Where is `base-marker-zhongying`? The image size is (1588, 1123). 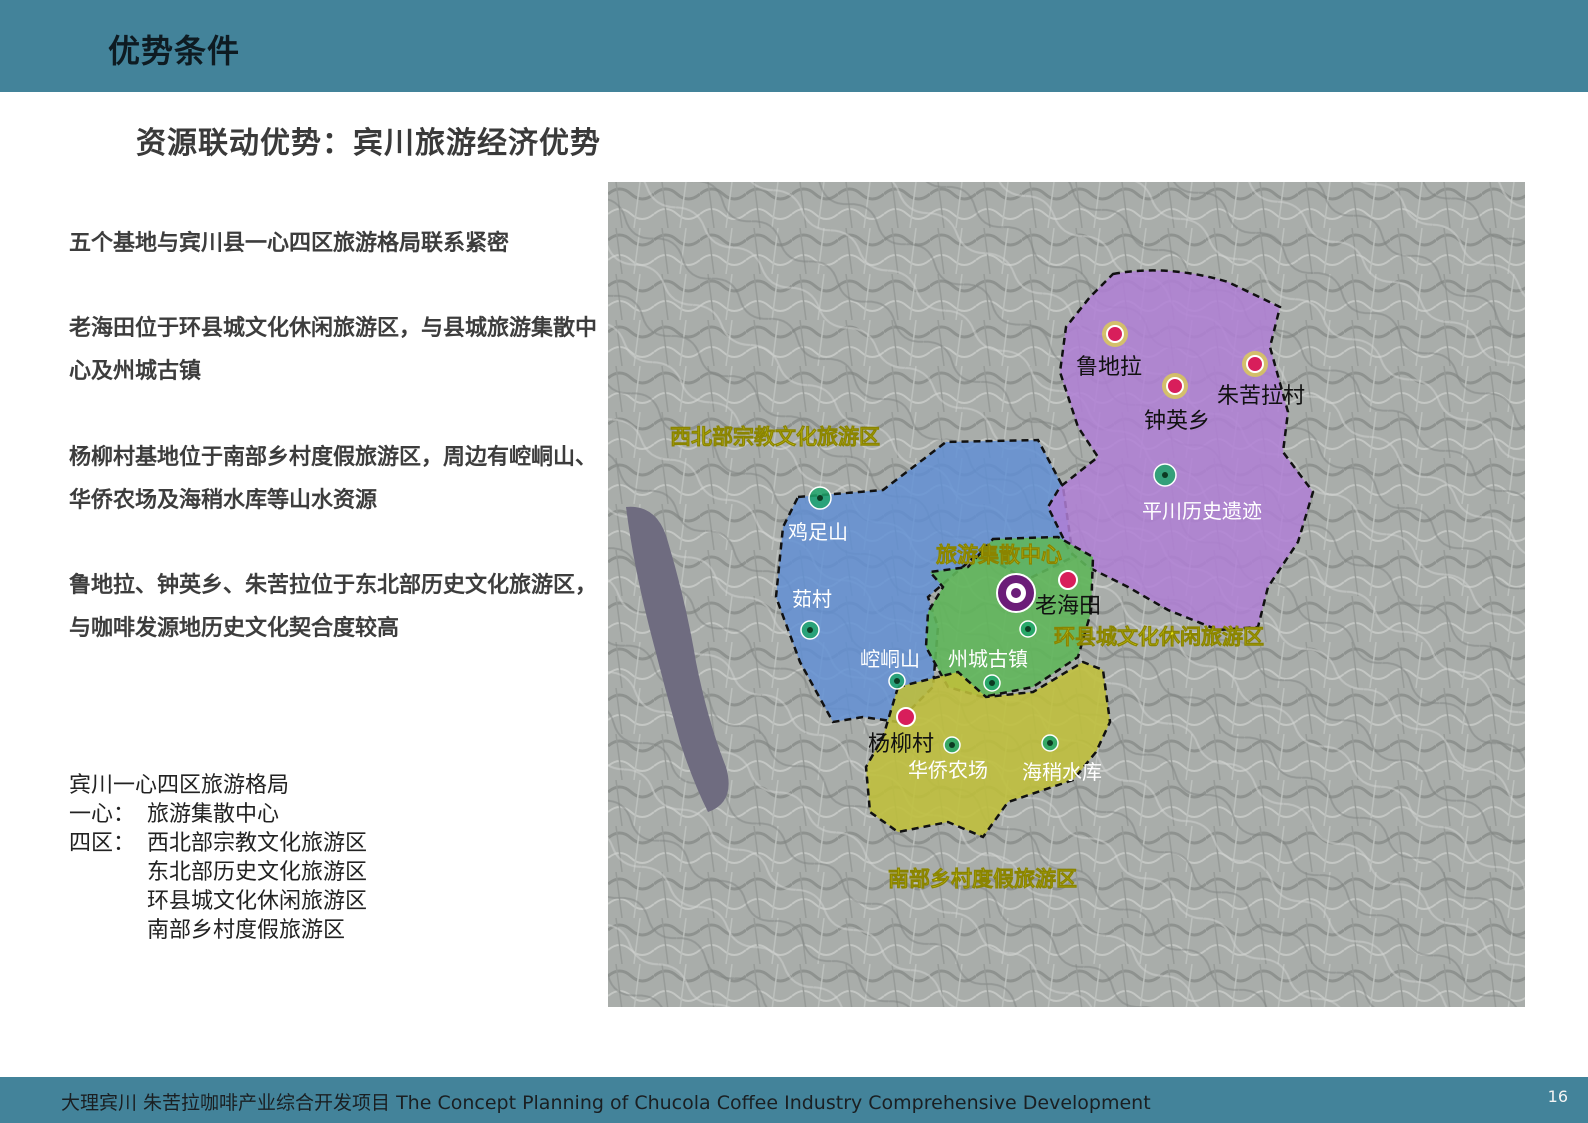
base-marker-zhongying is located at coordinates (1175, 386).